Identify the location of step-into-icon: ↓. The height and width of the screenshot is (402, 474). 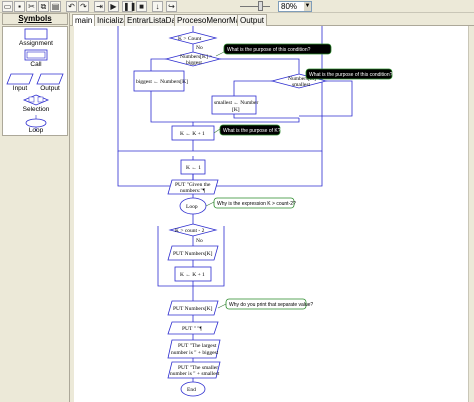
(157, 6).